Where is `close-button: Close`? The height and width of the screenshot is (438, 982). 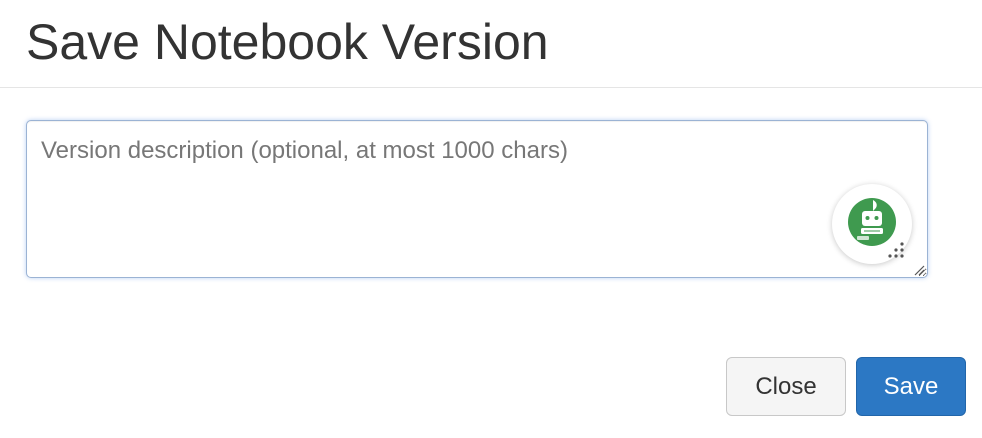 close-button: Close is located at coordinates (786, 386).